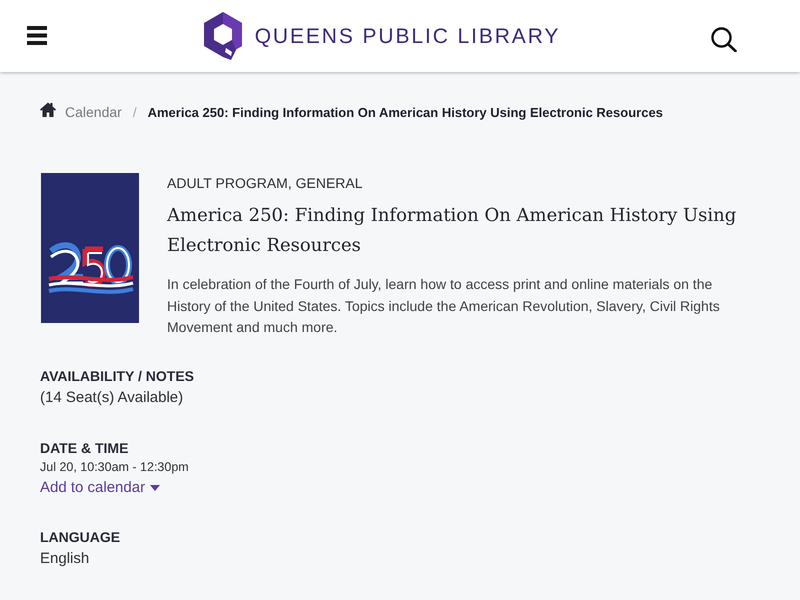 This screenshot has height=600, width=800. Describe the element at coordinates (37, 35) in the screenshot. I see `menu-icon` at that location.